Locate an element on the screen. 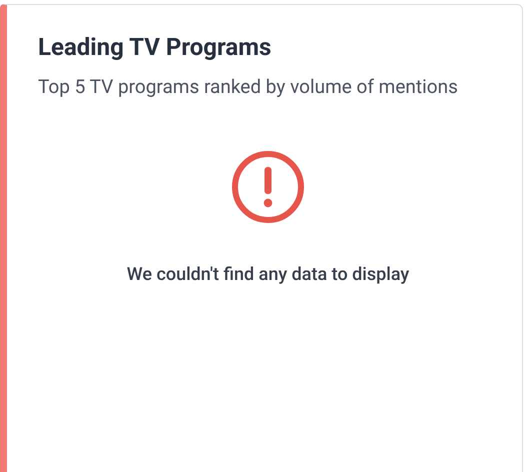  card-subtitle: Top 5 TV programs ranked by volume of mentions is located at coordinates (248, 87).